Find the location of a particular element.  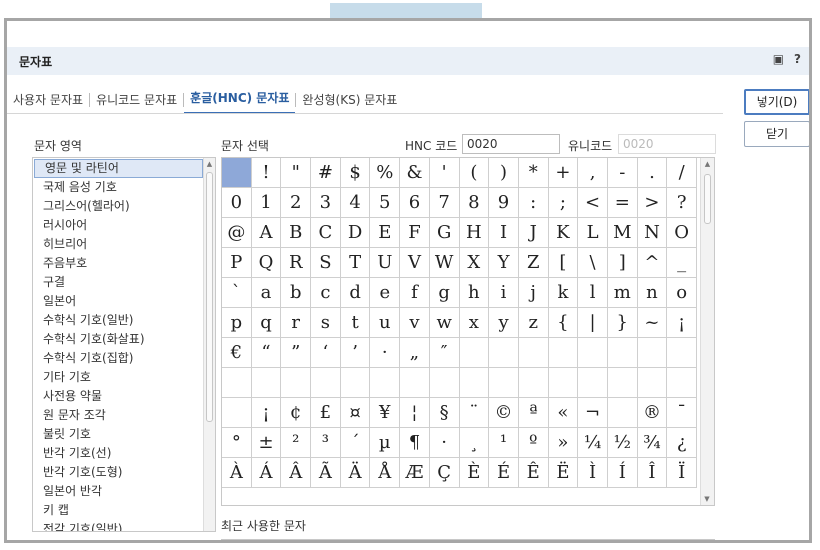

insert-button: 넣기(D) is located at coordinates (776, 102).